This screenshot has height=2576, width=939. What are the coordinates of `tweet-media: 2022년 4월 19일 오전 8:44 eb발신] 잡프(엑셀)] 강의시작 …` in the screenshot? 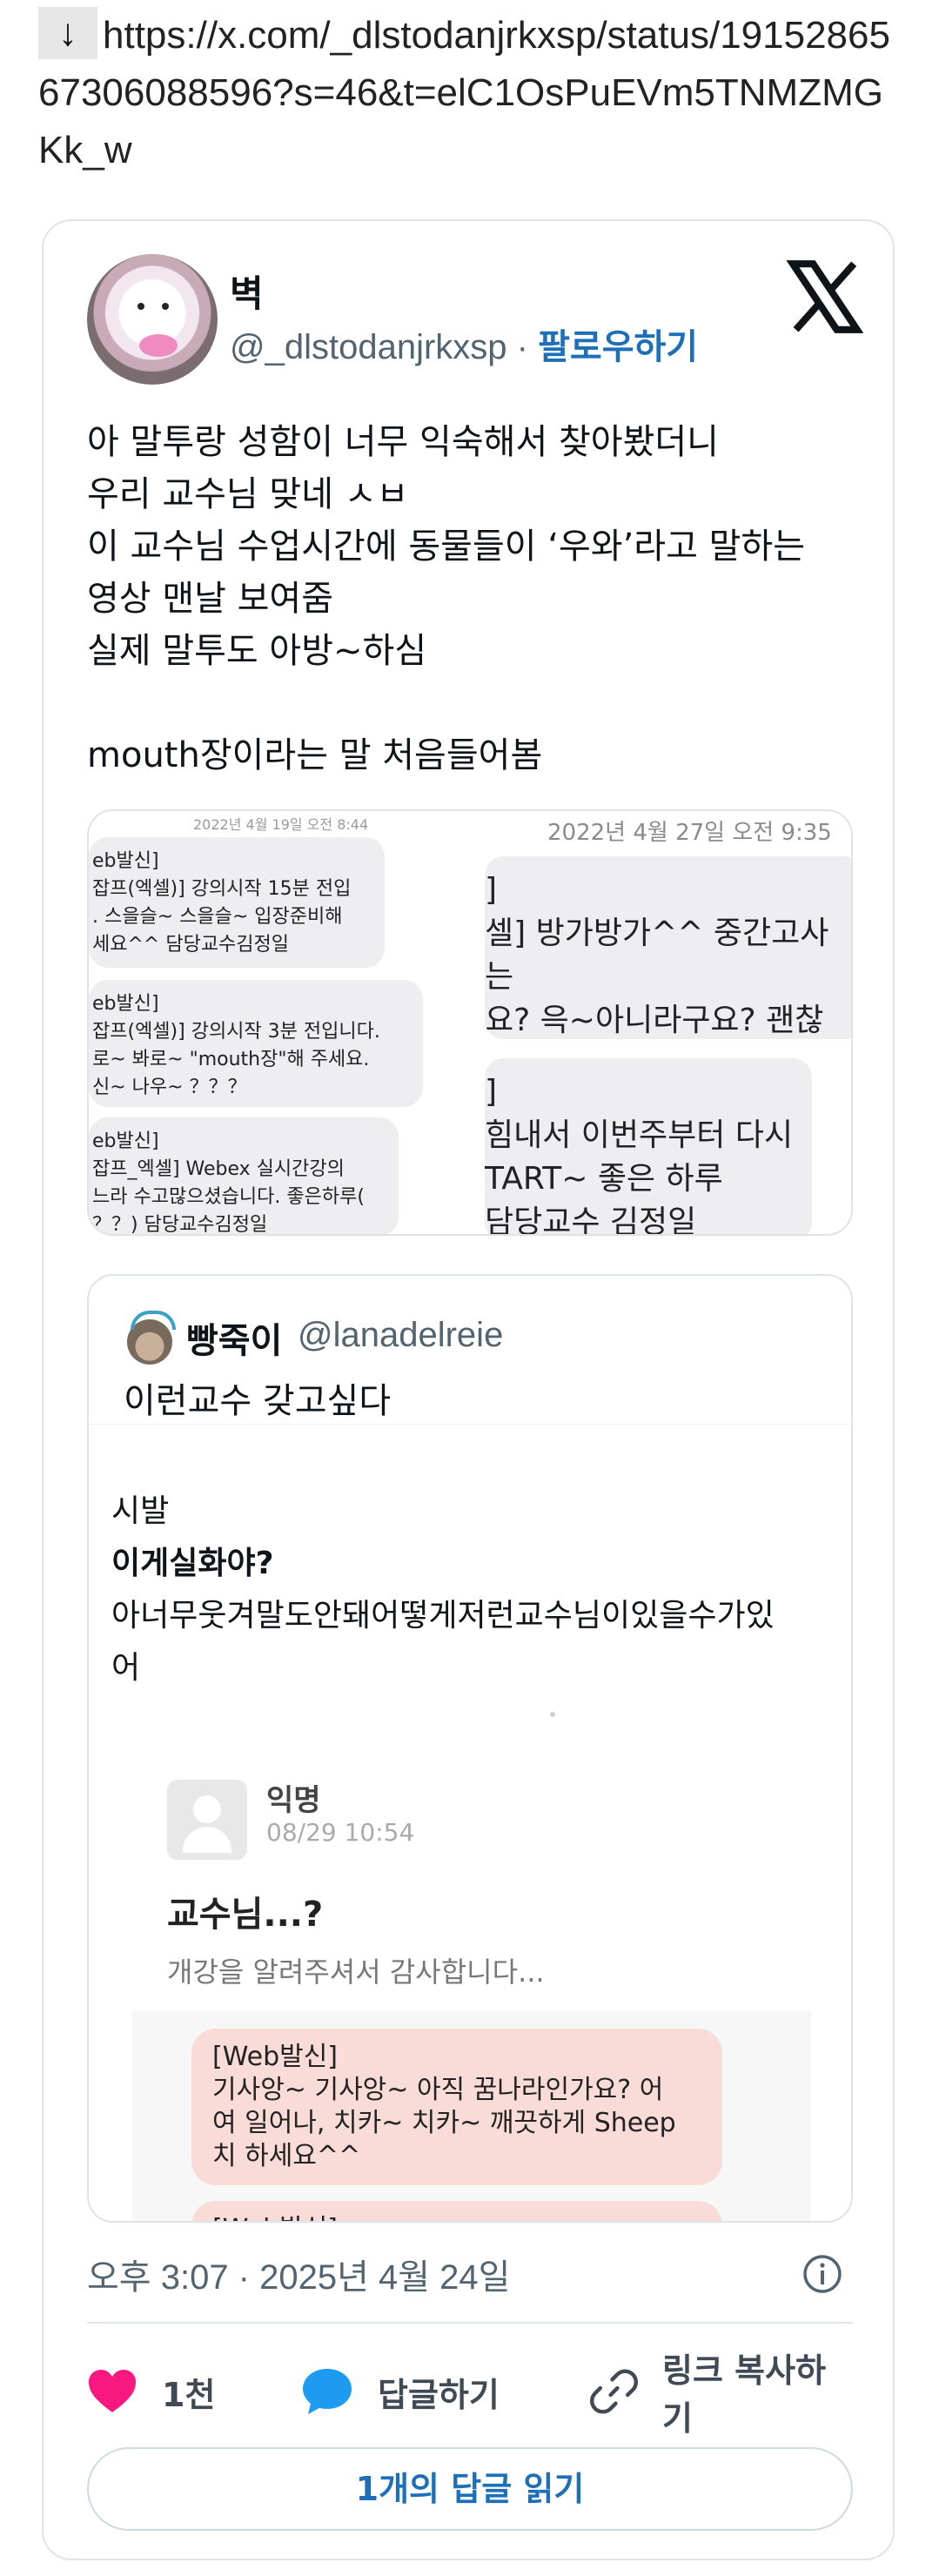 It's located at (470, 1023).